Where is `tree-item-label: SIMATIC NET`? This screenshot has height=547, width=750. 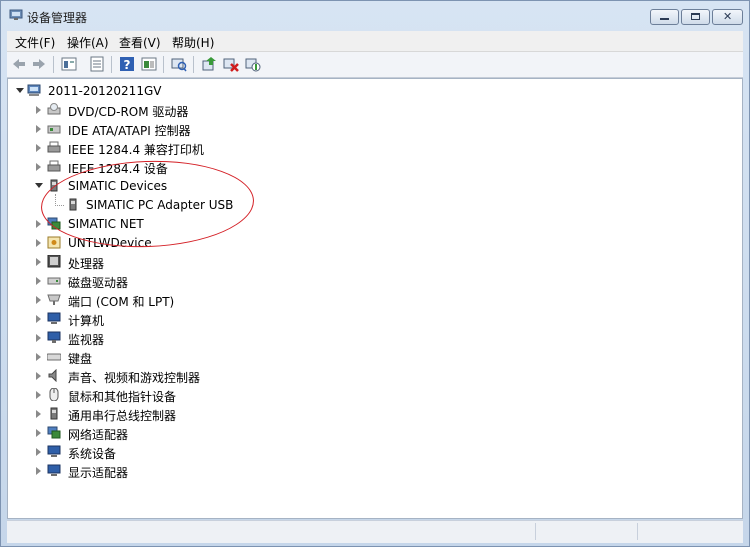
tree-item-label: SIMATIC NET is located at coordinates (106, 224).